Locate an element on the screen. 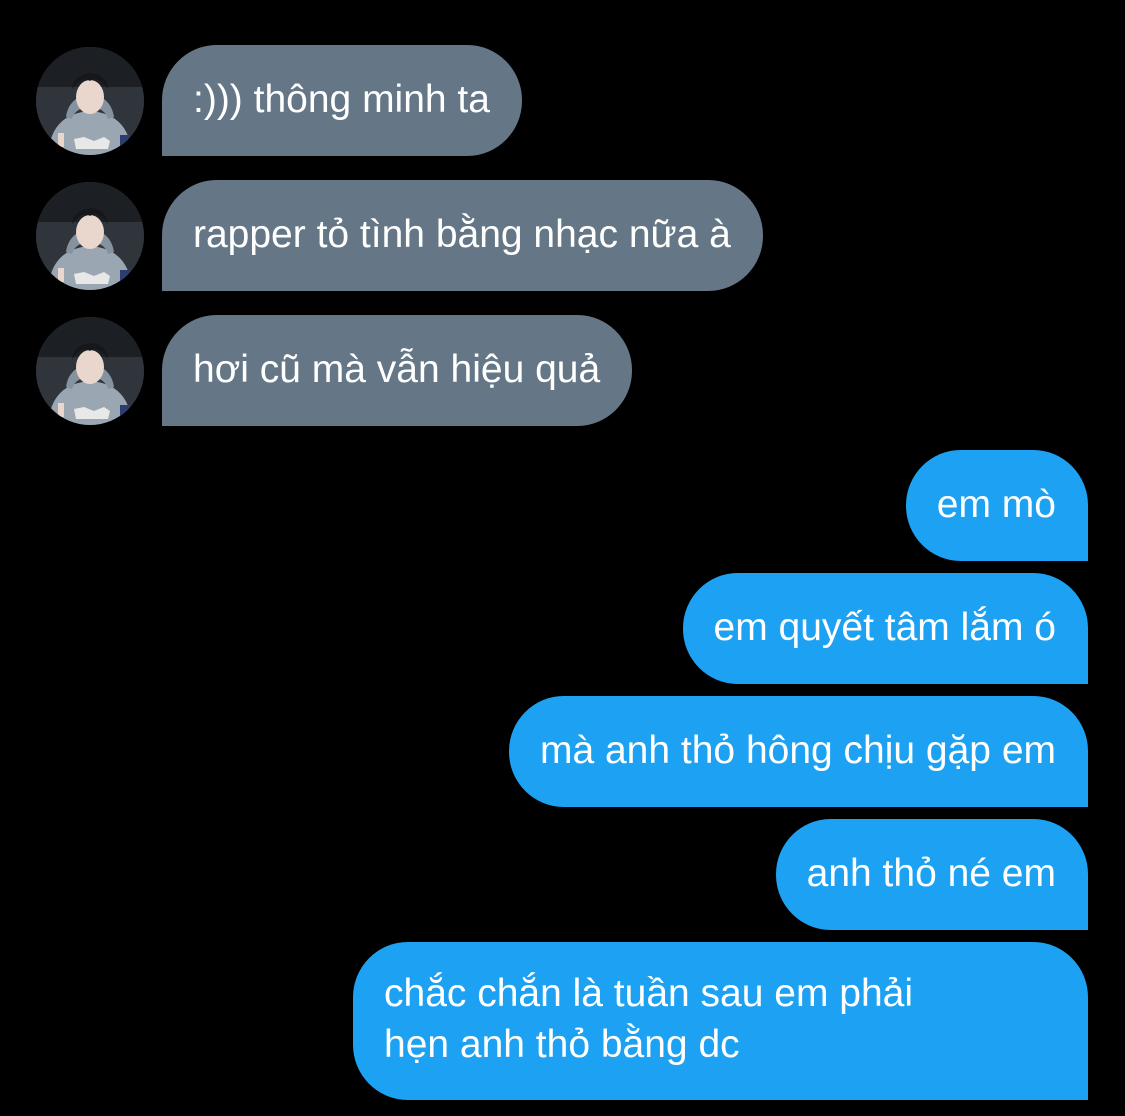 The width and height of the screenshot is (1125, 1116). outgoing-message-bubble: em quyết tâm lắm ó is located at coordinates (885, 628).